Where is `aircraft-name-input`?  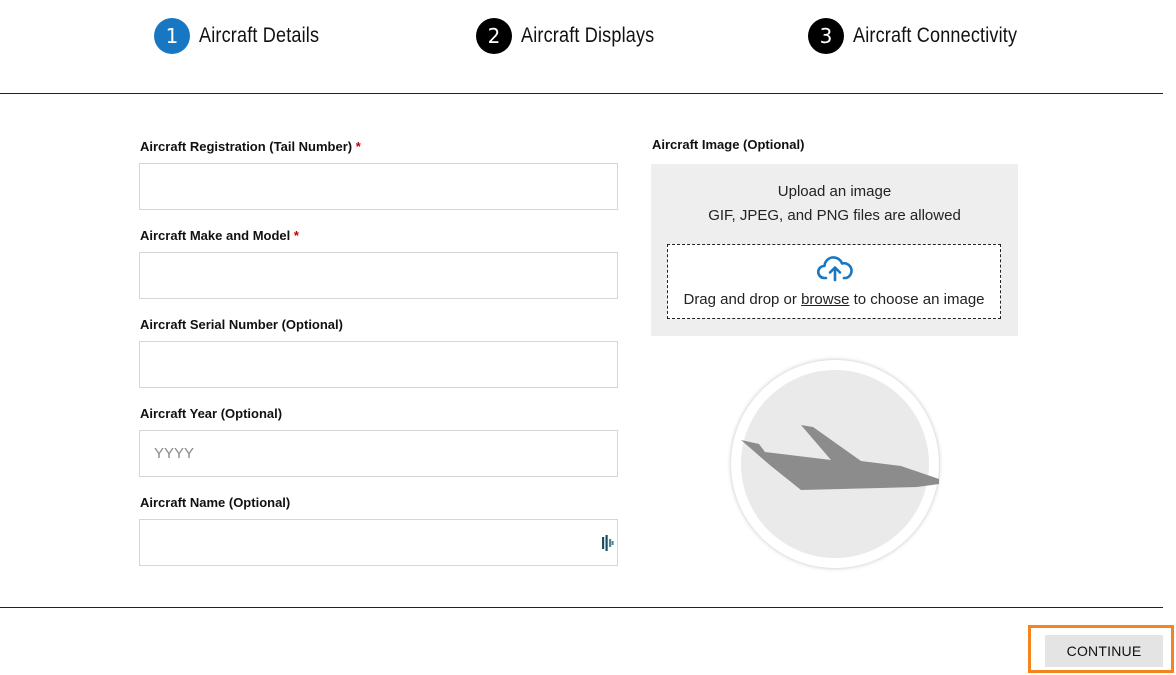
aircraft-name-input is located at coordinates (378, 542).